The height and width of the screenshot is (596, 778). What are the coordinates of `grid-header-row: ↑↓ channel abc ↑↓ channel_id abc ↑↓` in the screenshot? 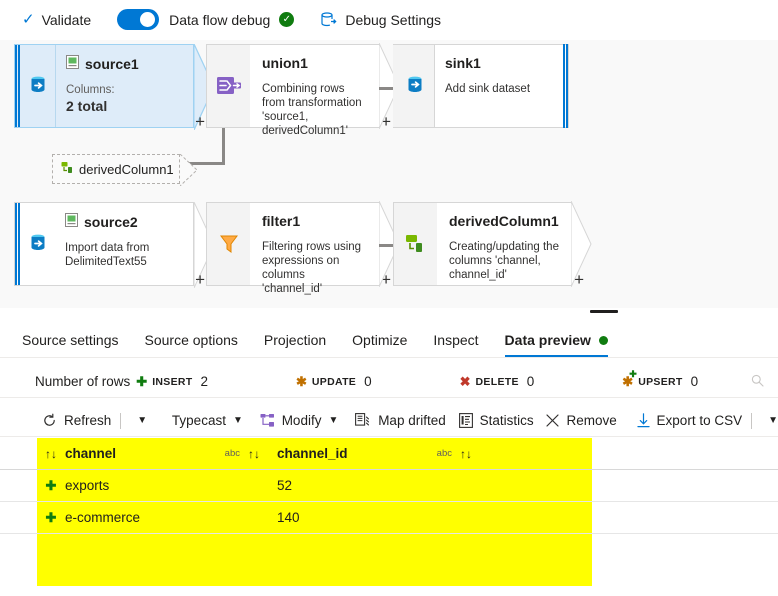 It's located at (389, 454).